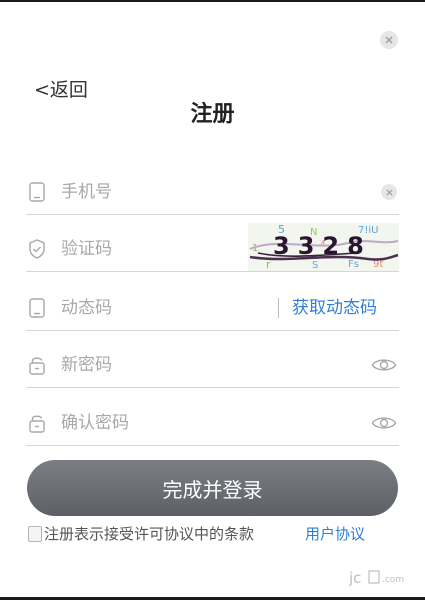 Image resolution: width=425 pixels, height=600 pixels. I want to click on close-button, so click(389, 40).